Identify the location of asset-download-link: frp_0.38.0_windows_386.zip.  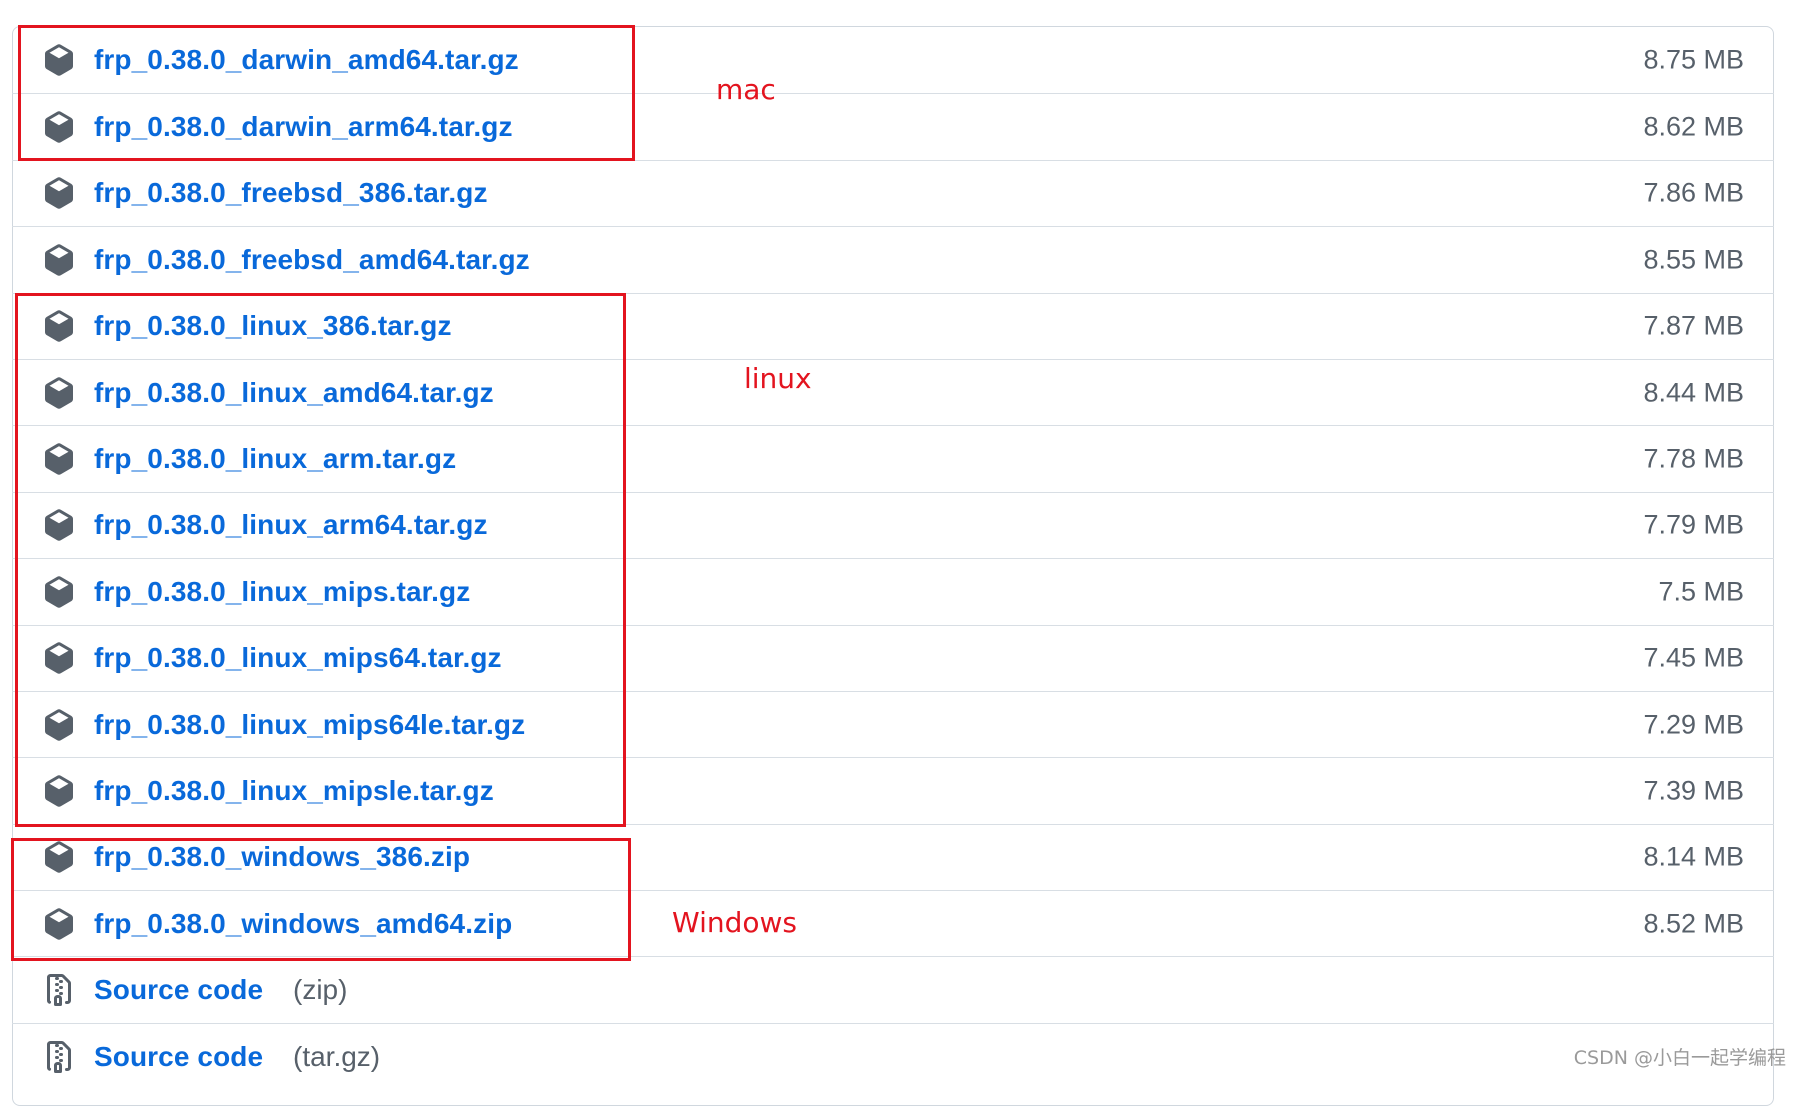
(282, 857).